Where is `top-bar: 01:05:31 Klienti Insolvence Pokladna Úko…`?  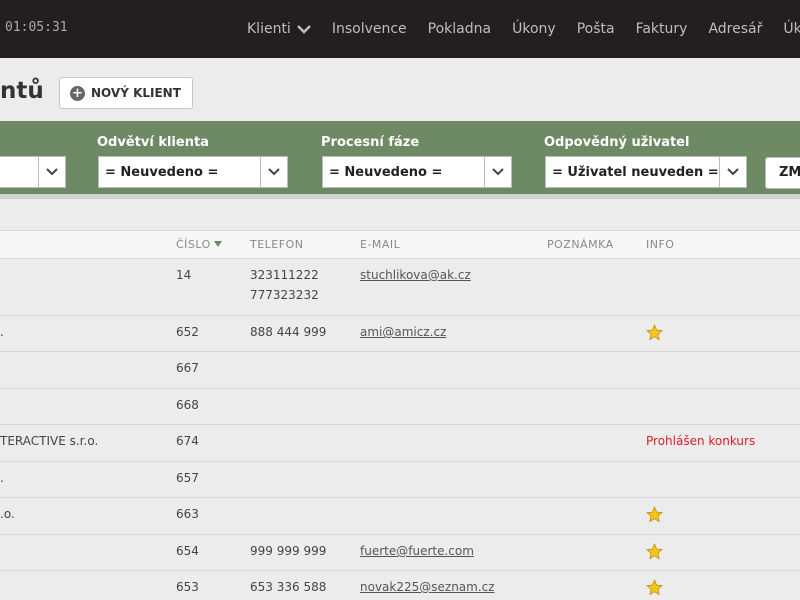
top-bar: 01:05:31 Klienti Insolvence Pokladna Úko… is located at coordinates (400, 29).